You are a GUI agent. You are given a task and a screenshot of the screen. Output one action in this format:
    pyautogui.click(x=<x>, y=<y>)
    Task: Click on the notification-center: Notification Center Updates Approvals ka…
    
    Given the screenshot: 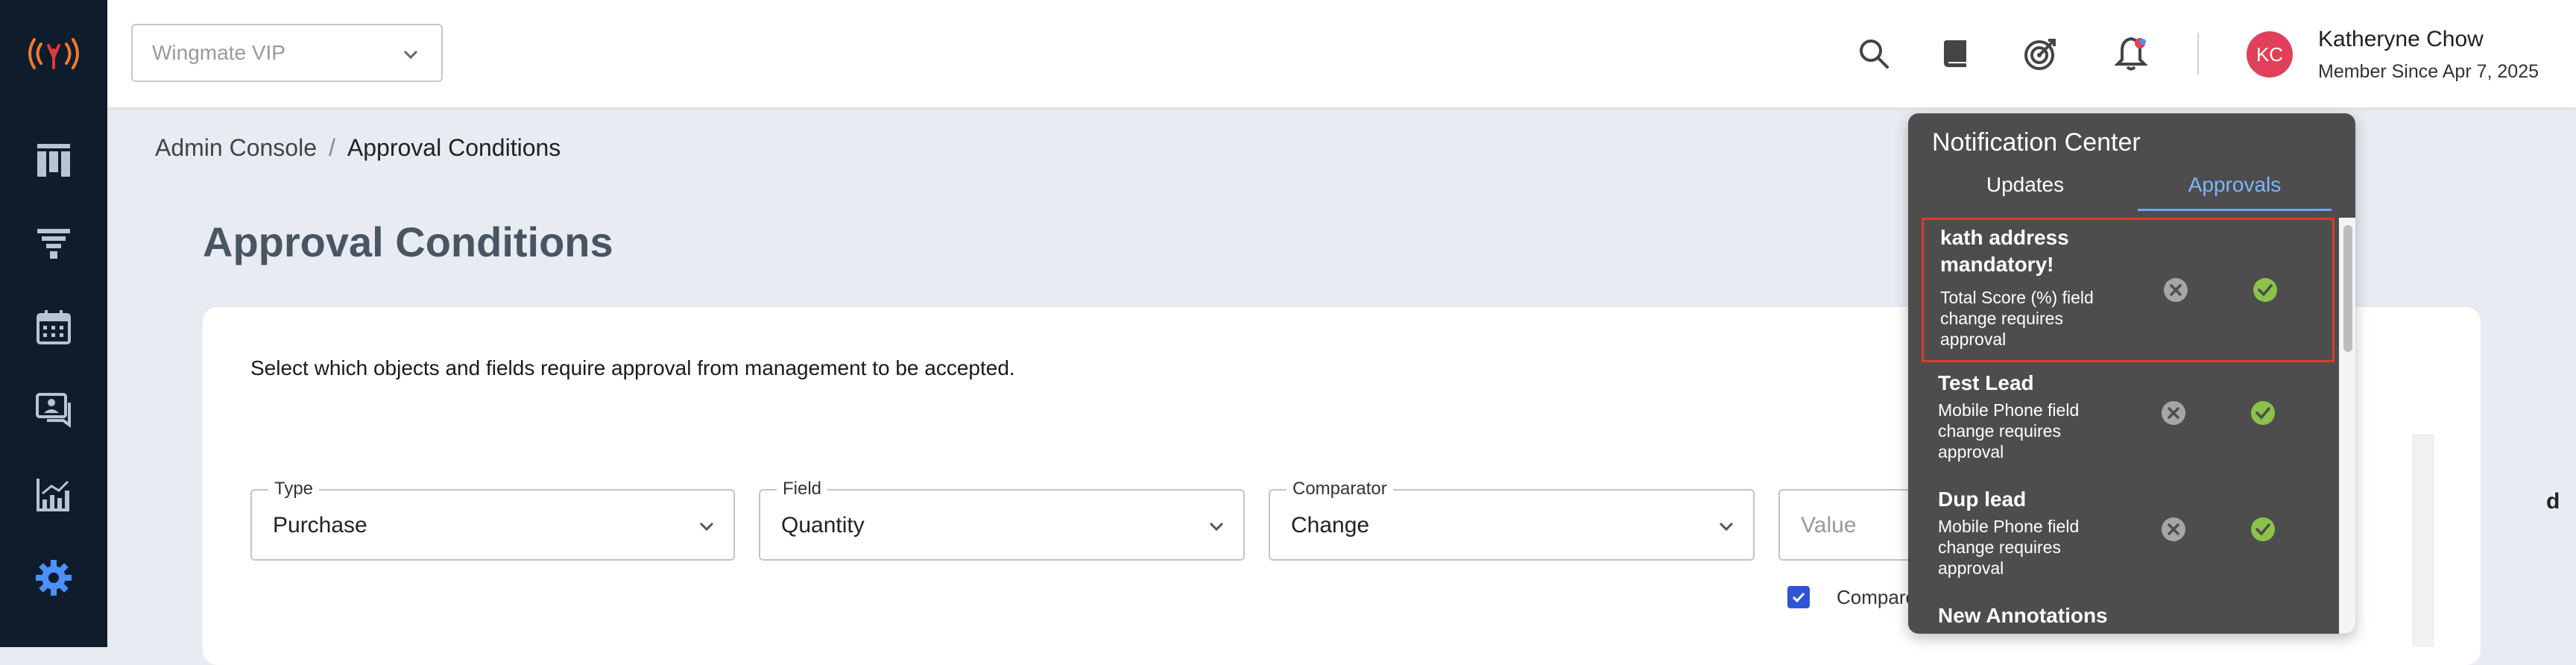 What is the action you would take?
    pyautogui.click(x=2131, y=373)
    